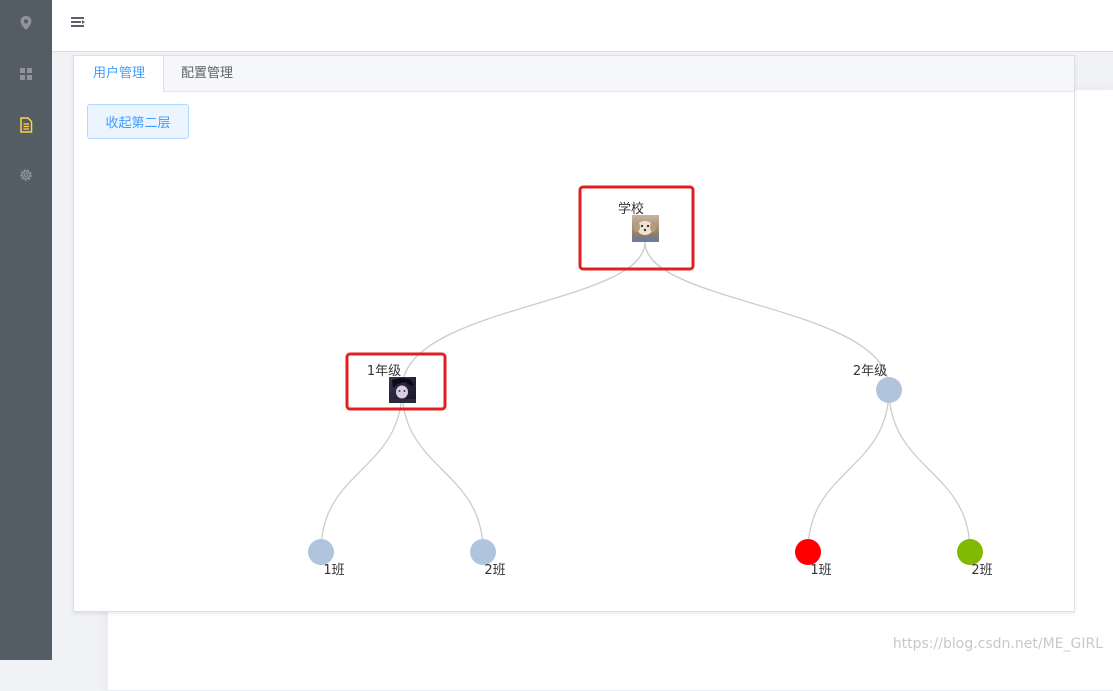  Describe the element at coordinates (645, 228) in the screenshot. I see `dog-avatar` at that location.